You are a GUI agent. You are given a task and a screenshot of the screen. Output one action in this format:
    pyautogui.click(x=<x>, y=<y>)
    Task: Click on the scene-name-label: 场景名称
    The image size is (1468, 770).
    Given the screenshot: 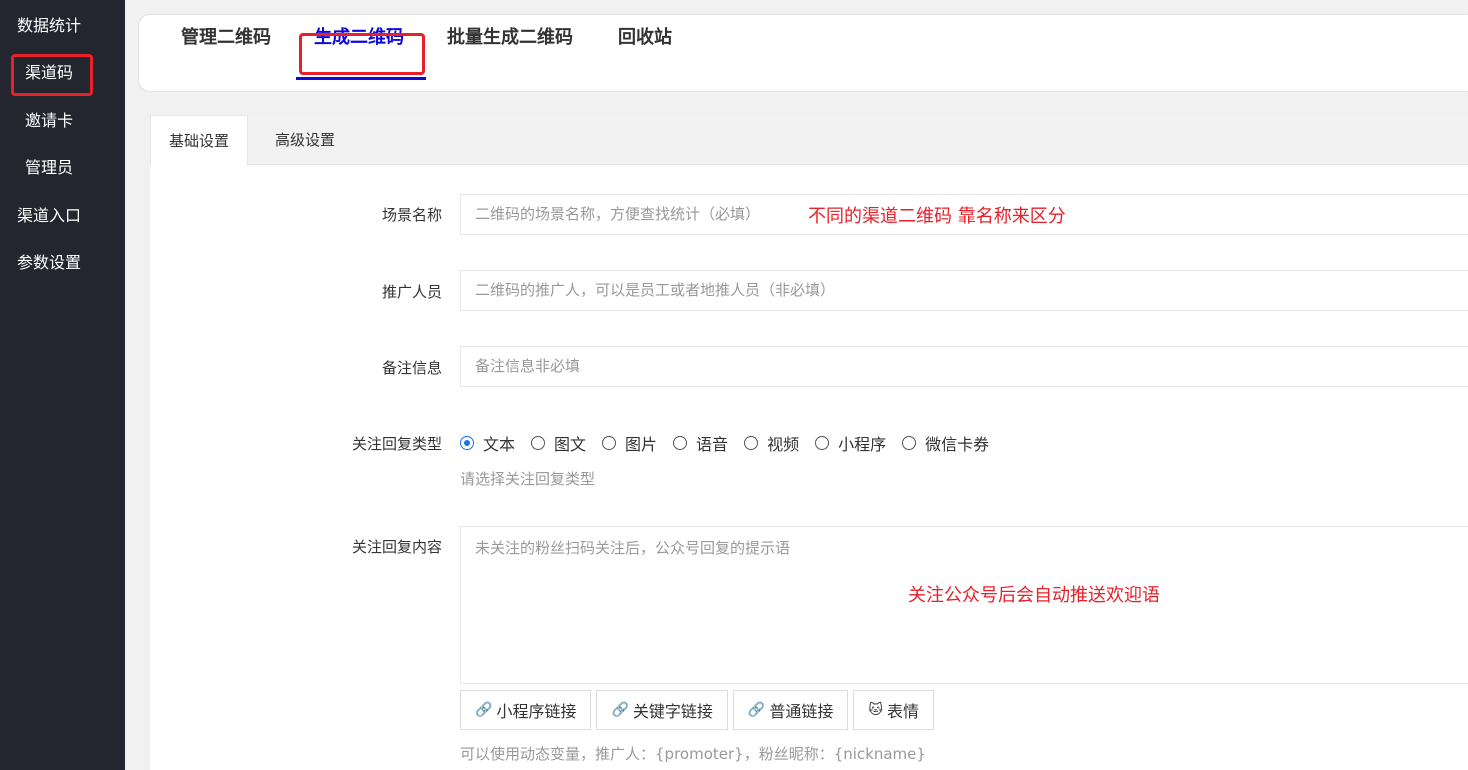 What is the action you would take?
    pyautogui.click(x=352, y=214)
    